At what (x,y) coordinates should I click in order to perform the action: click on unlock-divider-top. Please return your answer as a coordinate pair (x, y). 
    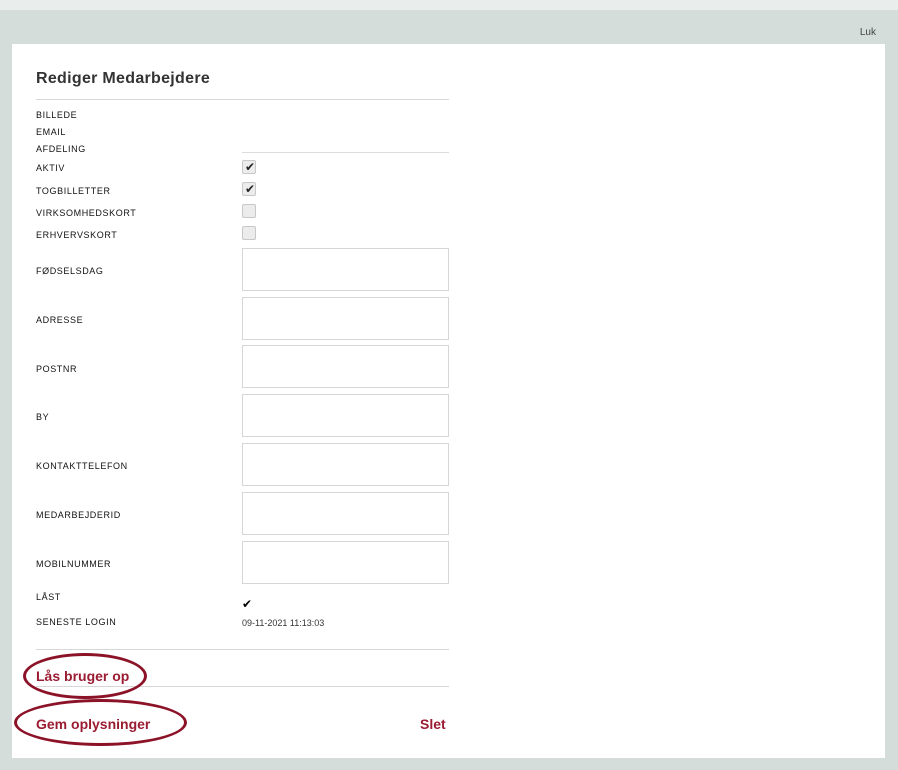
    Looking at the image, I should click on (242, 649).